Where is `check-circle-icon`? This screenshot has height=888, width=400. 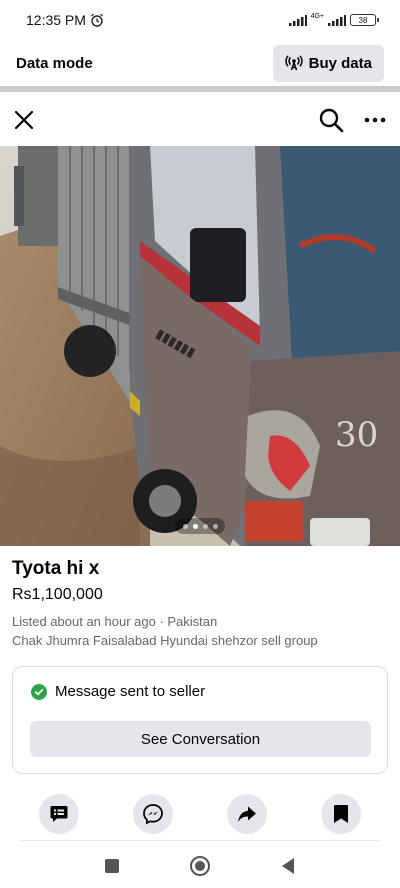
check-circle-icon is located at coordinates (39, 691).